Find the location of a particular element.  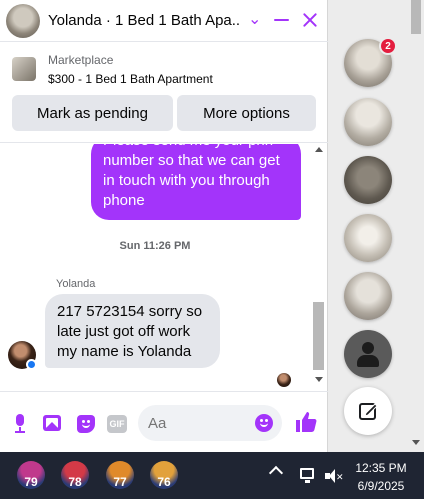

new-message-button is located at coordinates (368, 411).